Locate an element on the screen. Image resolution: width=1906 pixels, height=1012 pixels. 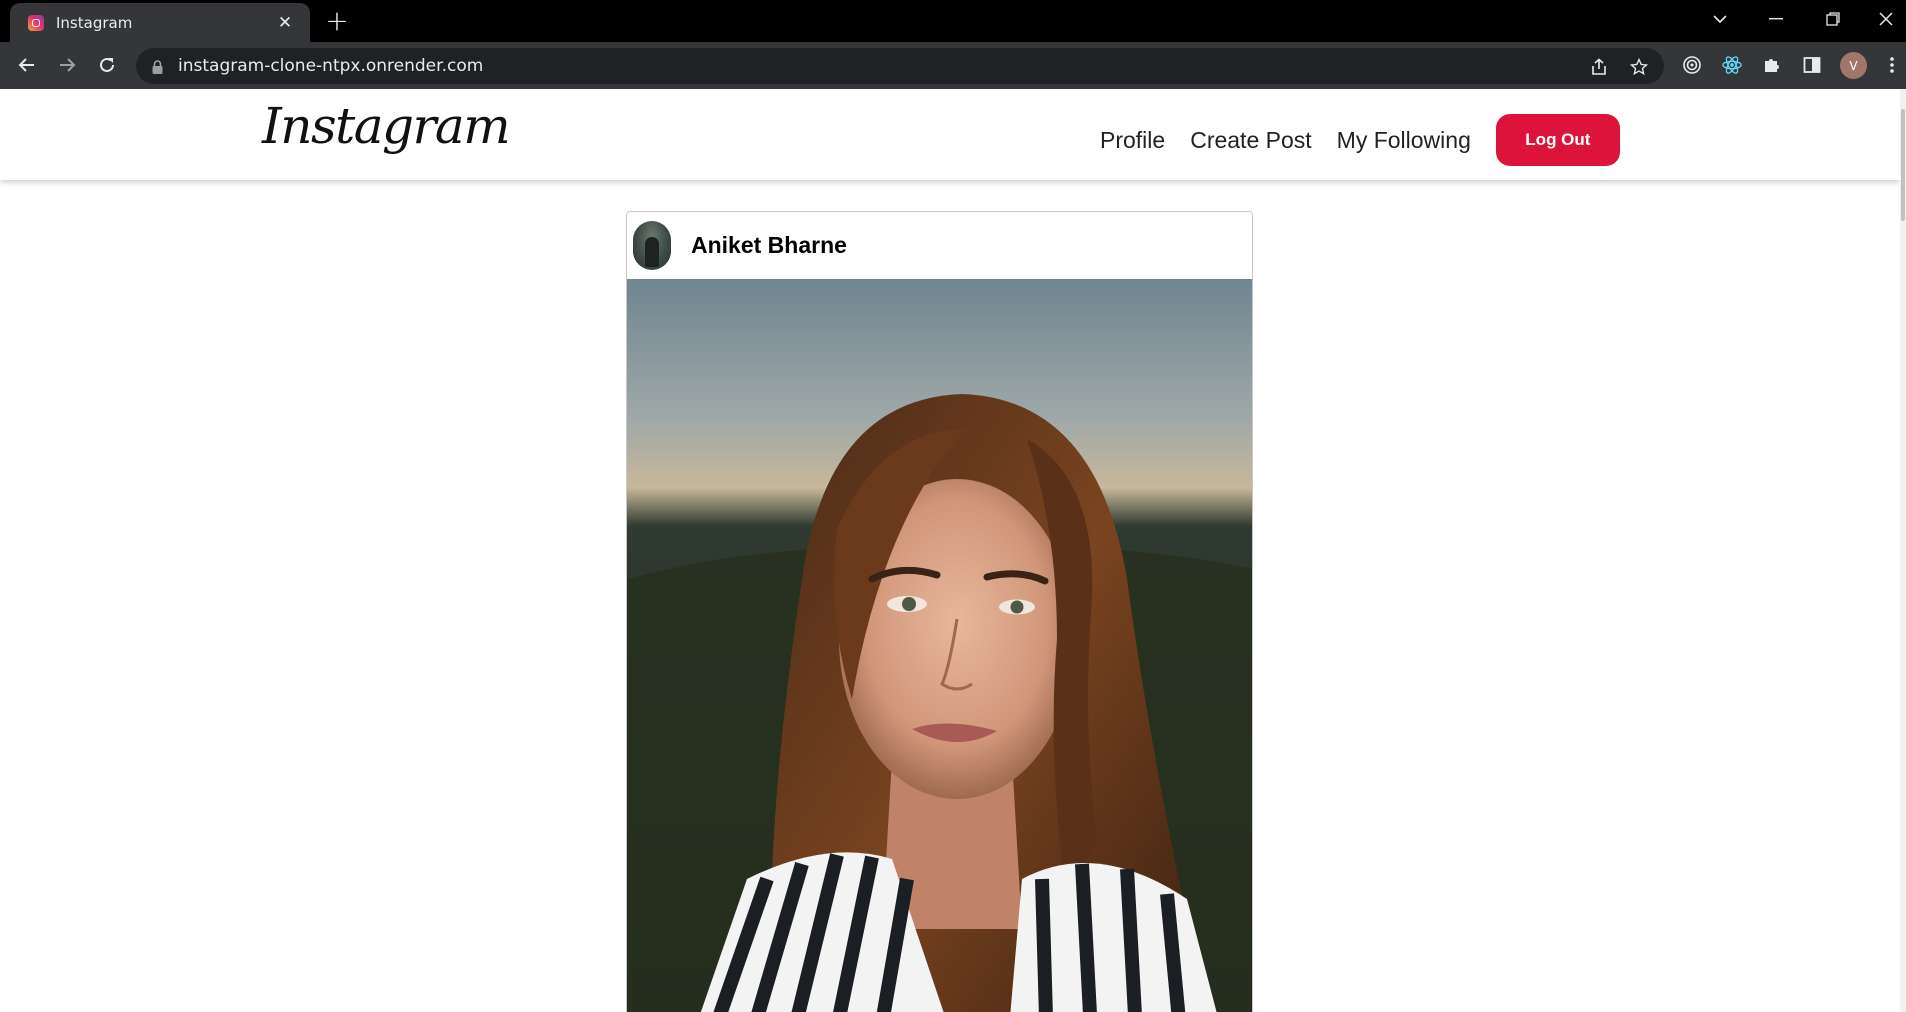
address-bar: instagram-clone-ntpx.onrender.com is located at coordinates (900, 66).